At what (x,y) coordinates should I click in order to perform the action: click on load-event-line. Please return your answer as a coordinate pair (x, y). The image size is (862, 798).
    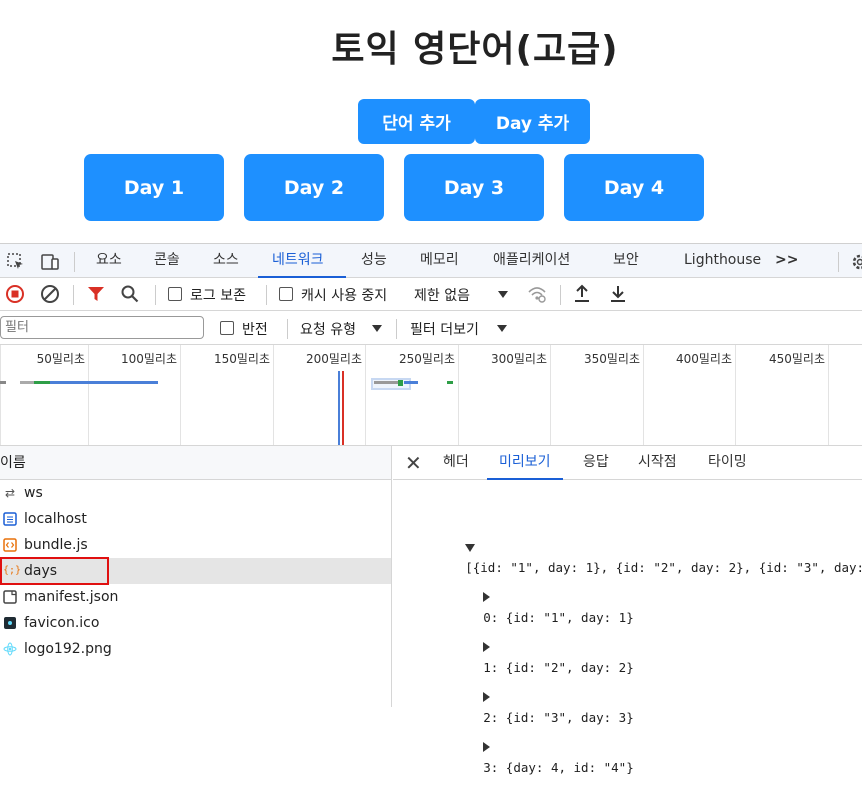
    Looking at the image, I should click on (343, 408).